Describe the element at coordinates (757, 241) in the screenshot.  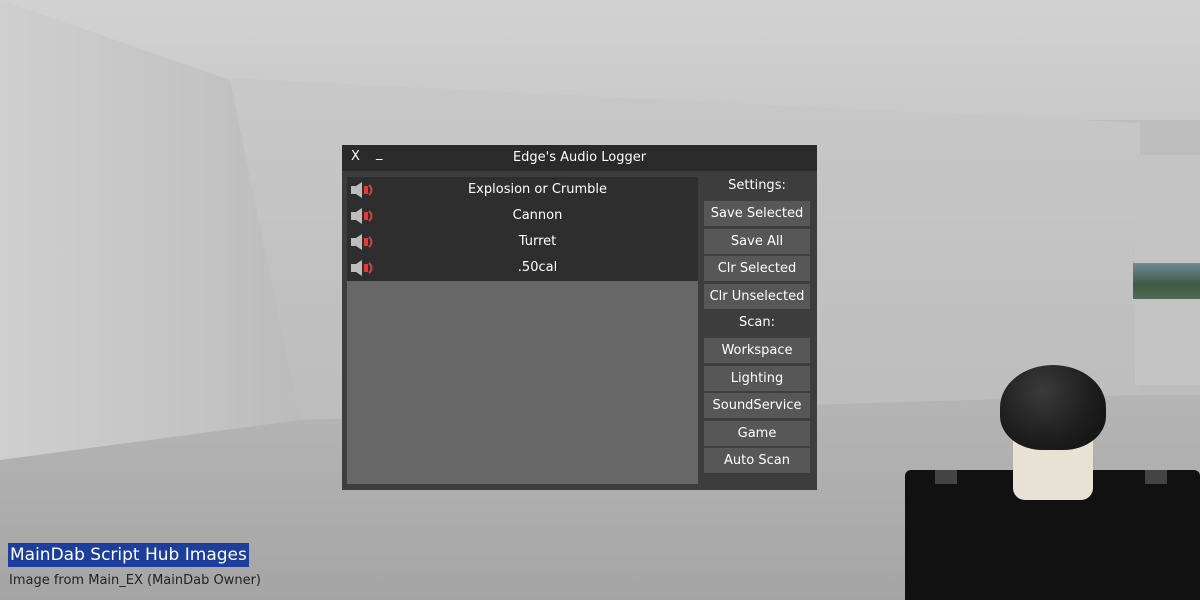
I see `save-all-button: Save All` at that location.